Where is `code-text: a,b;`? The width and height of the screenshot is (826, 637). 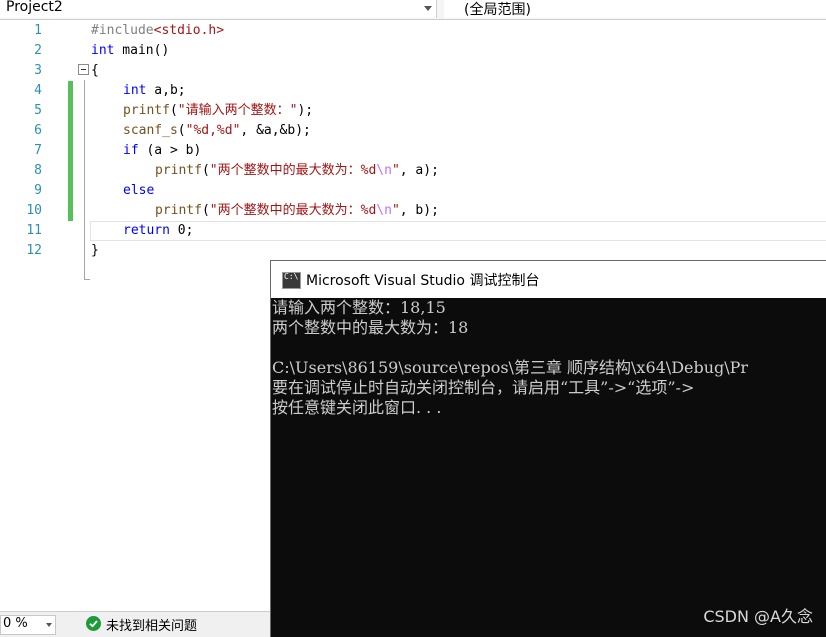
code-text: a,b; is located at coordinates (166, 90).